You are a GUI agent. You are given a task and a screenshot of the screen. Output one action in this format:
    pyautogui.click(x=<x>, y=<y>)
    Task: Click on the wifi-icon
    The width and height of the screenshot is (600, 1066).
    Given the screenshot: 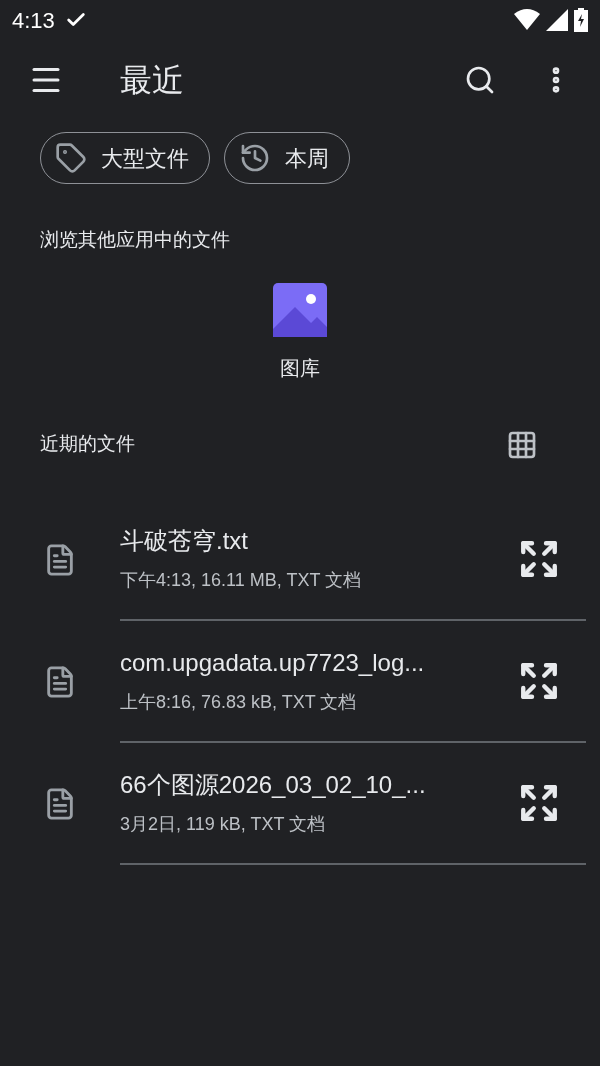 What is the action you would take?
    pyautogui.click(x=527, y=20)
    